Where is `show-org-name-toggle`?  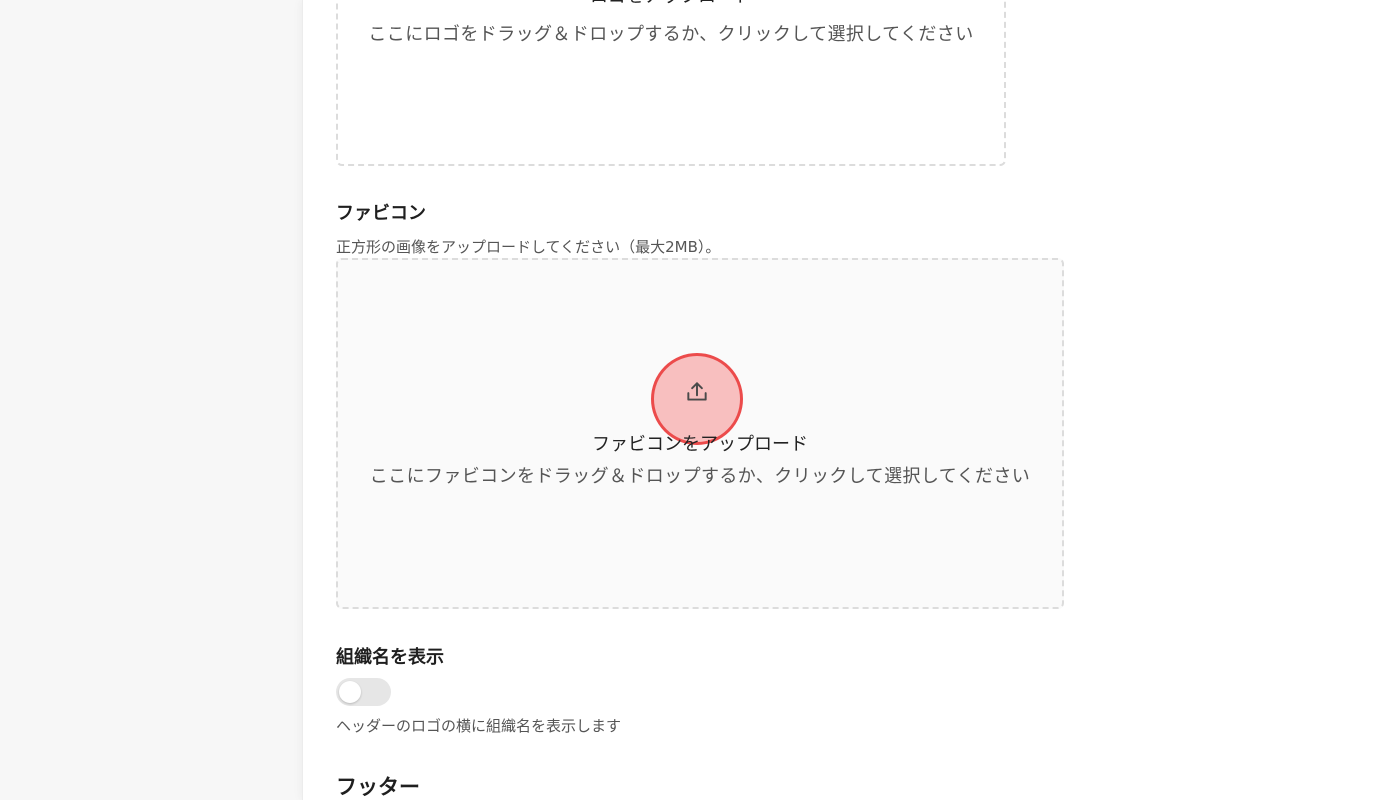
show-org-name-toggle is located at coordinates (363, 692).